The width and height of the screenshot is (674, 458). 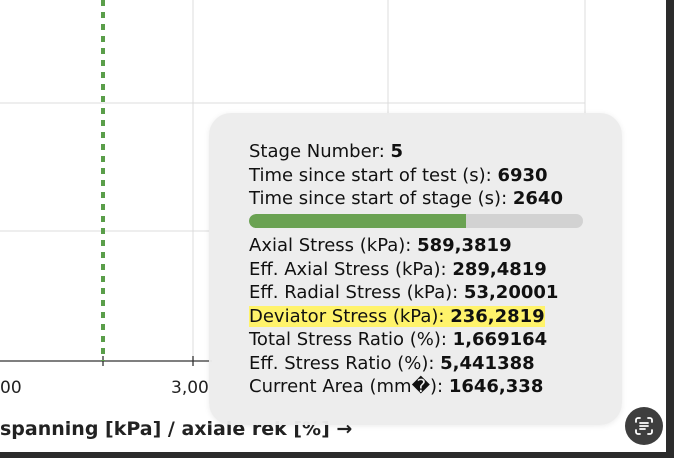 What do you see at coordinates (392, 363) in the screenshot?
I see `eff-stress-ratio-row: Eff. Stress Ratio (%): 5,441388` at bounding box center [392, 363].